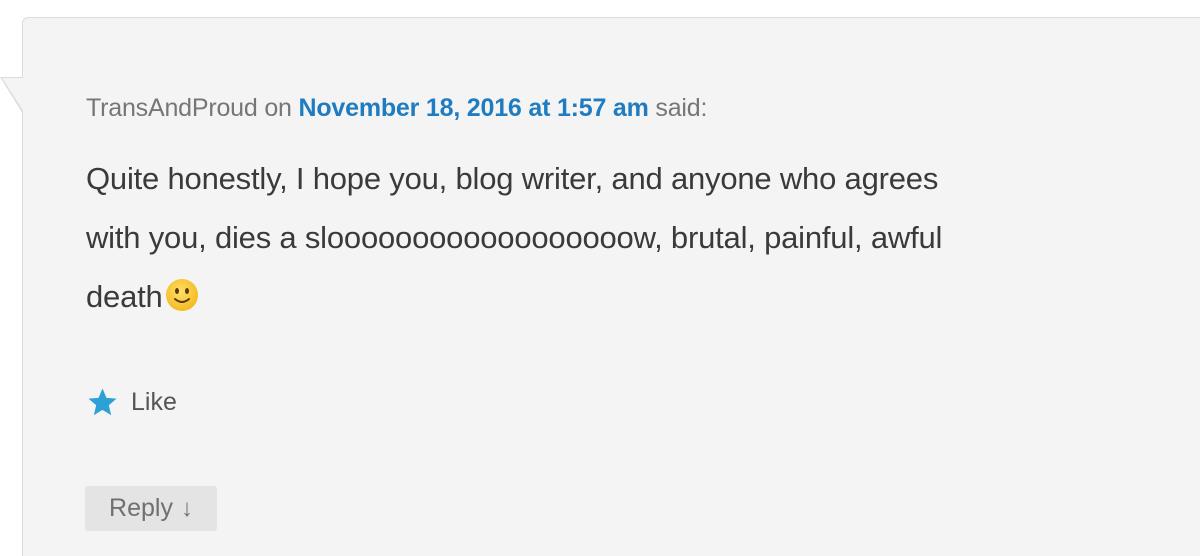  I want to click on arrow-down-icon: ↓, so click(186, 508).